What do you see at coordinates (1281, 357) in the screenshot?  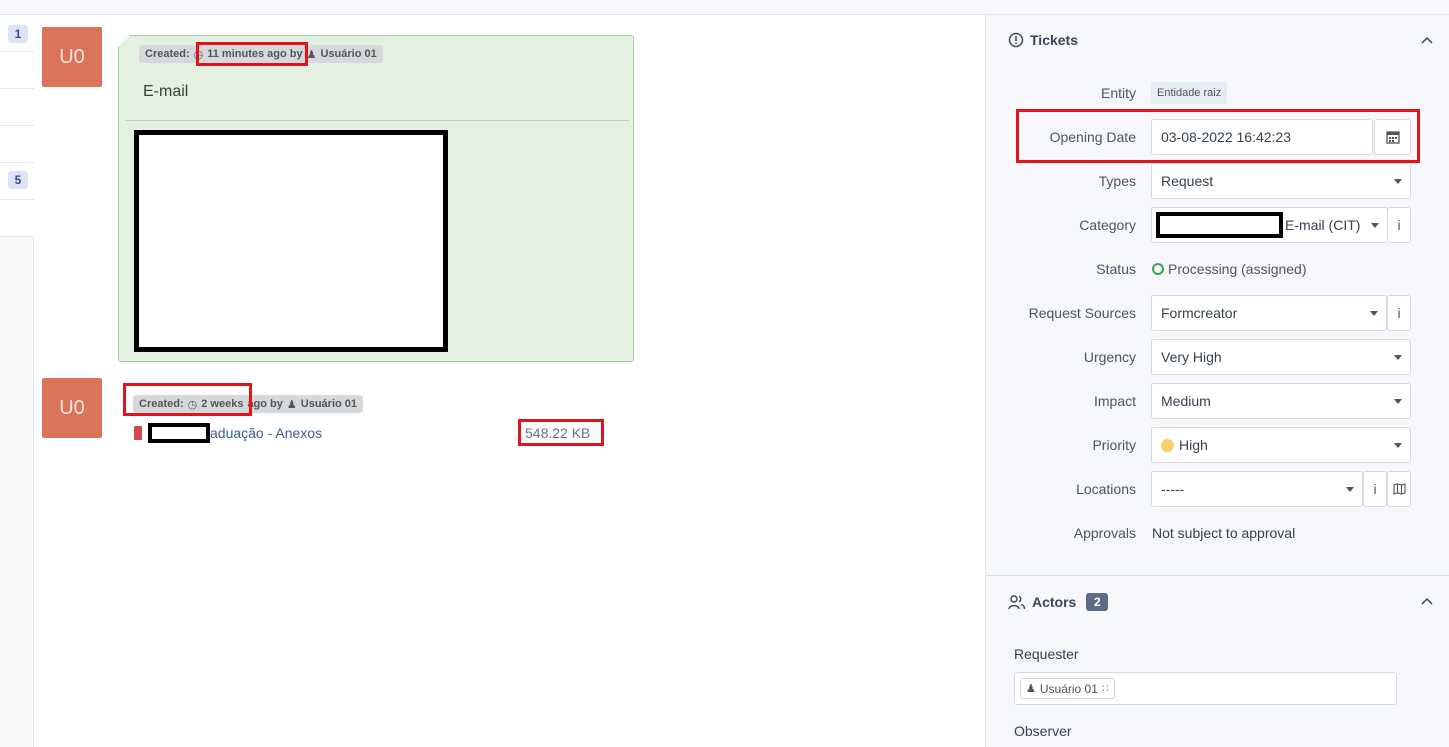 I see `urgency-select: Very High` at bounding box center [1281, 357].